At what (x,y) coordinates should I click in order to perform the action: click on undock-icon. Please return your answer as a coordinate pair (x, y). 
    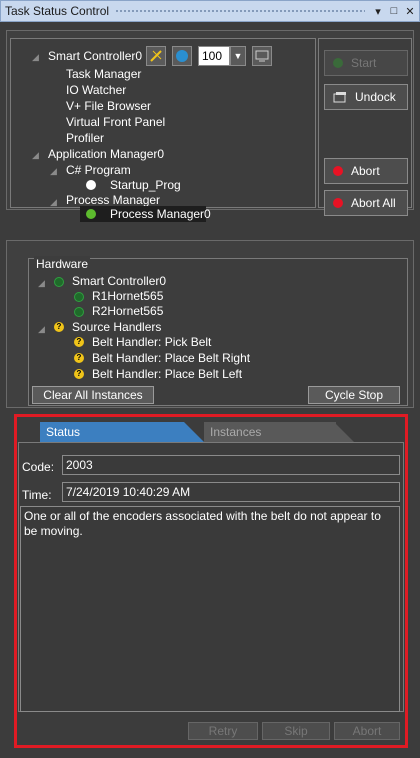
    Looking at the image, I should click on (339, 97).